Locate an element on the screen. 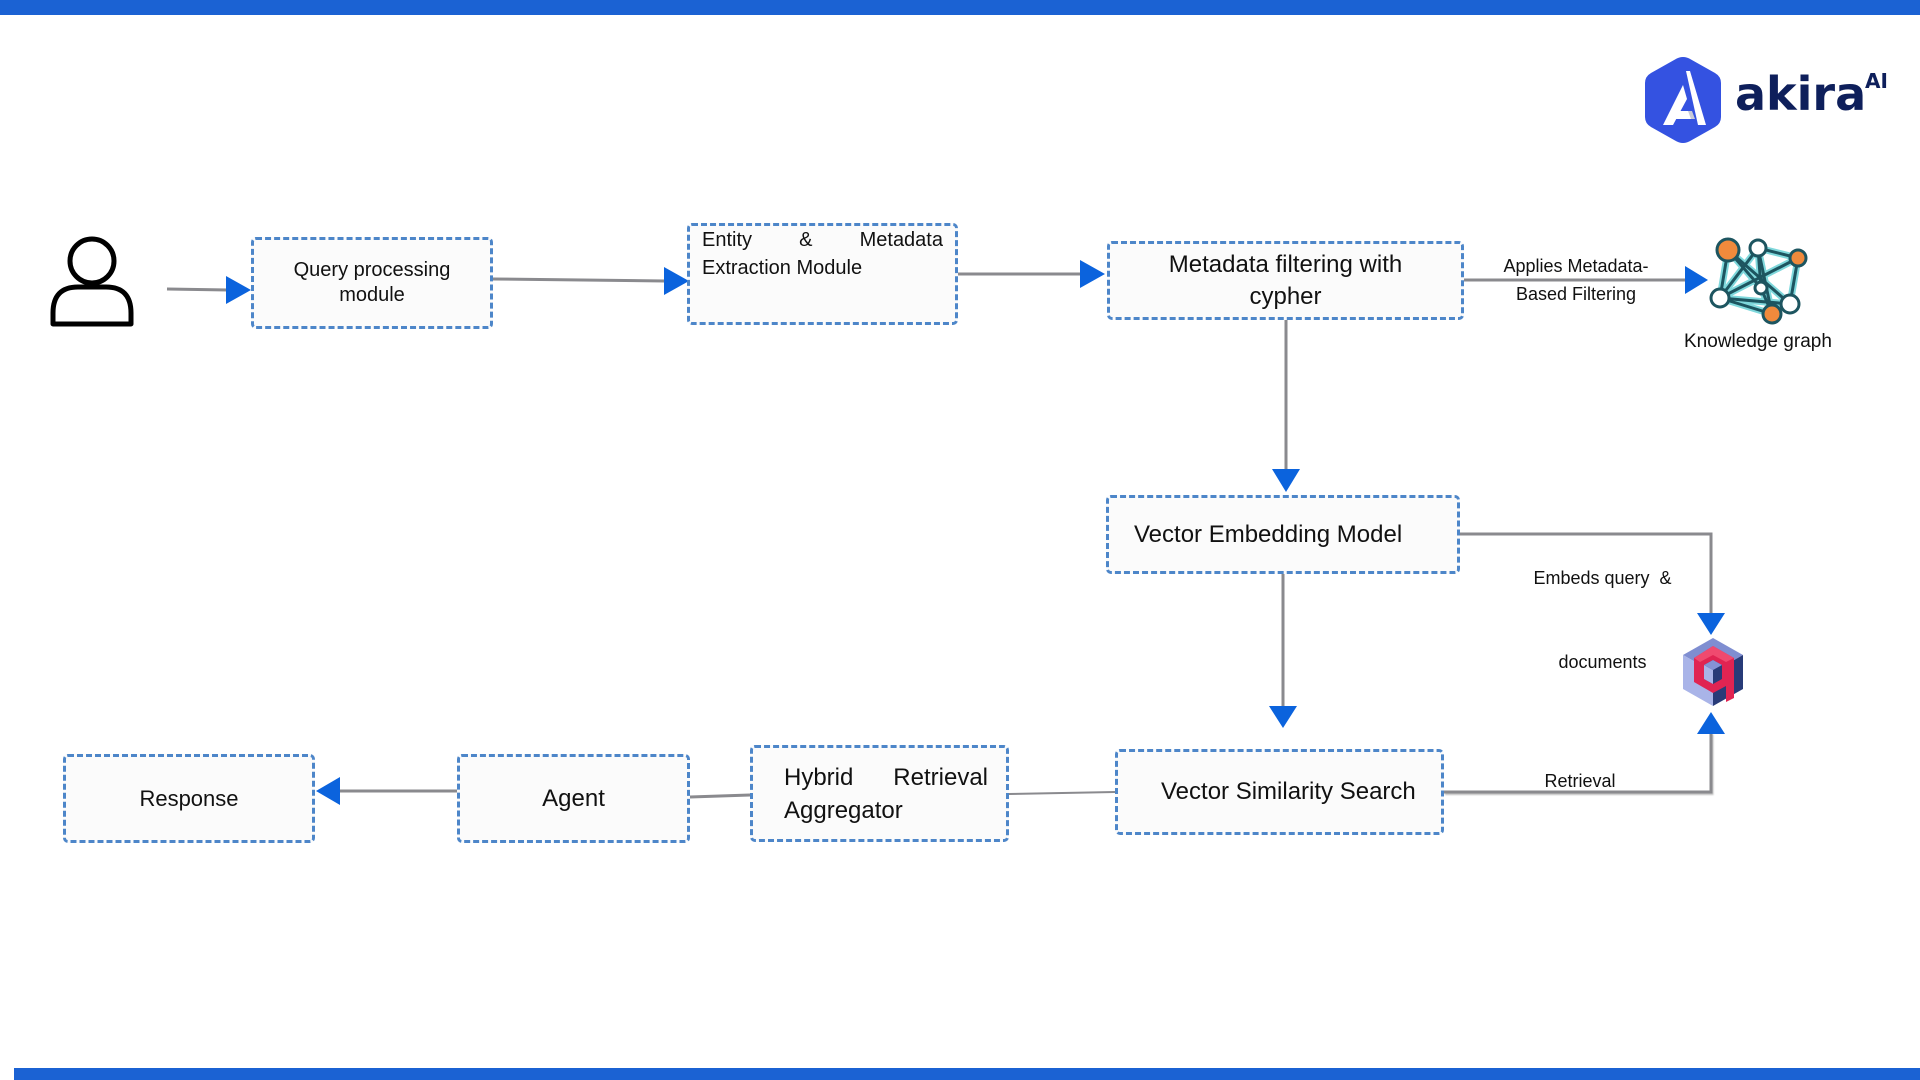  edge-label-line2: documents is located at coordinates (1602, 662).